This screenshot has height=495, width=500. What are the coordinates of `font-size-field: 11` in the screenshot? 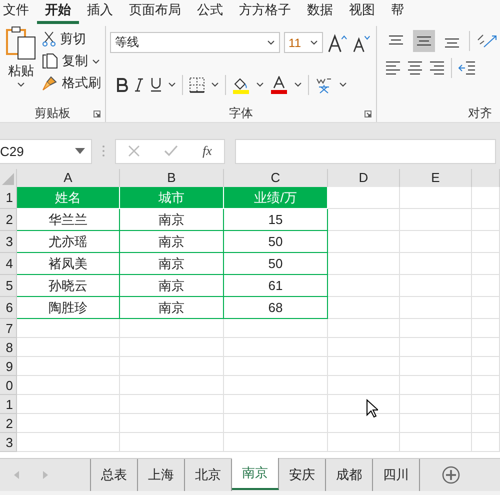 It's located at (303, 42).